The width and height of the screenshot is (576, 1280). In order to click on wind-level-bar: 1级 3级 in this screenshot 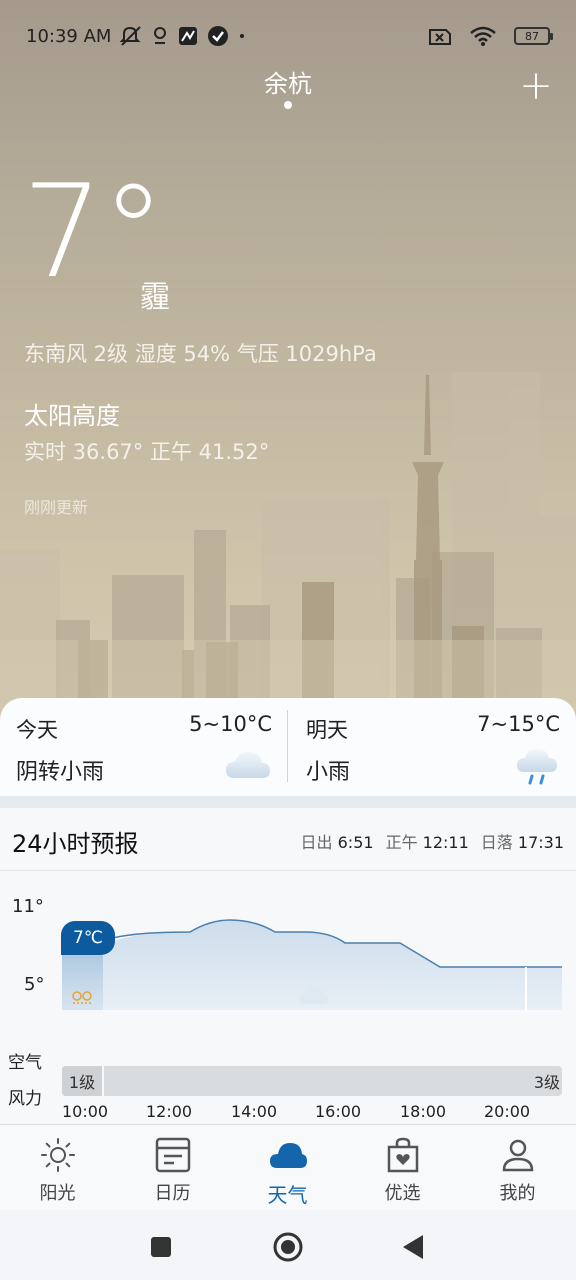, I will do `click(312, 1081)`.